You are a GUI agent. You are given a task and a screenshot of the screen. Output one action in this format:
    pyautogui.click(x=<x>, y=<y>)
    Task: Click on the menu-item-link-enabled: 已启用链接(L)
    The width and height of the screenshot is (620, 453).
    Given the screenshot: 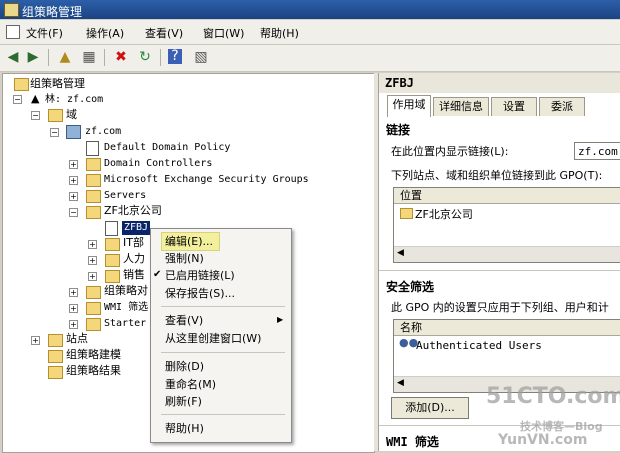 What is the action you would take?
    pyautogui.click(x=225, y=275)
    